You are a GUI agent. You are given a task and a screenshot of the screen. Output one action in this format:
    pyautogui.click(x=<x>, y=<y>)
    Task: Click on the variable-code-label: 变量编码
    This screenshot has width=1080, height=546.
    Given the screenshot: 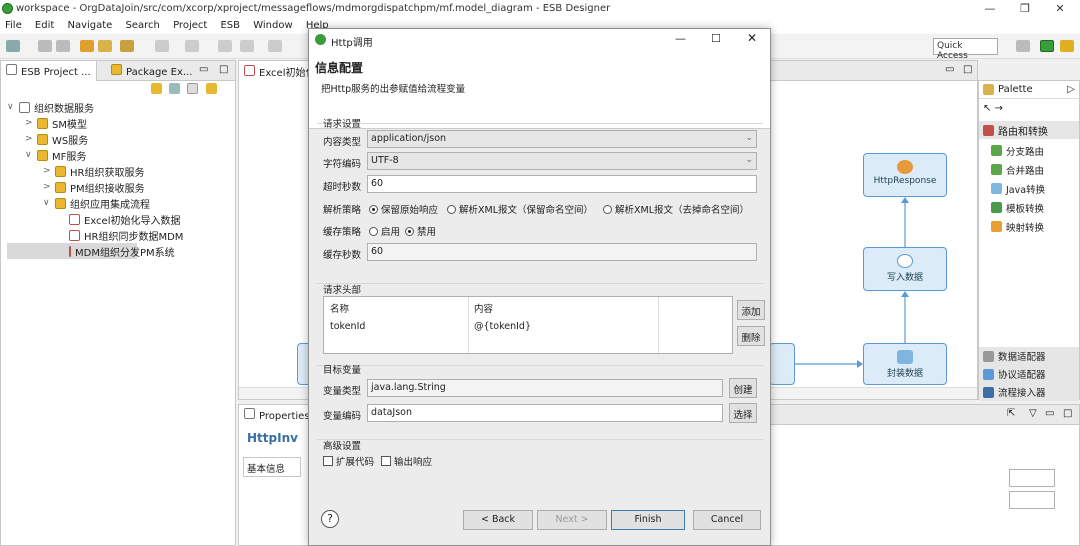 What is the action you would take?
    pyautogui.click(x=342, y=416)
    